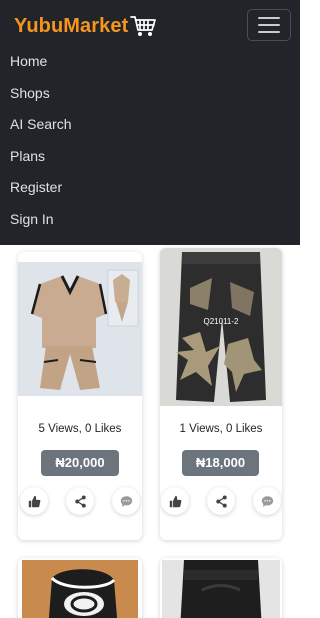 This screenshot has width=320, height=618. I want to click on nav-item-register: Register, so click(40, 192).